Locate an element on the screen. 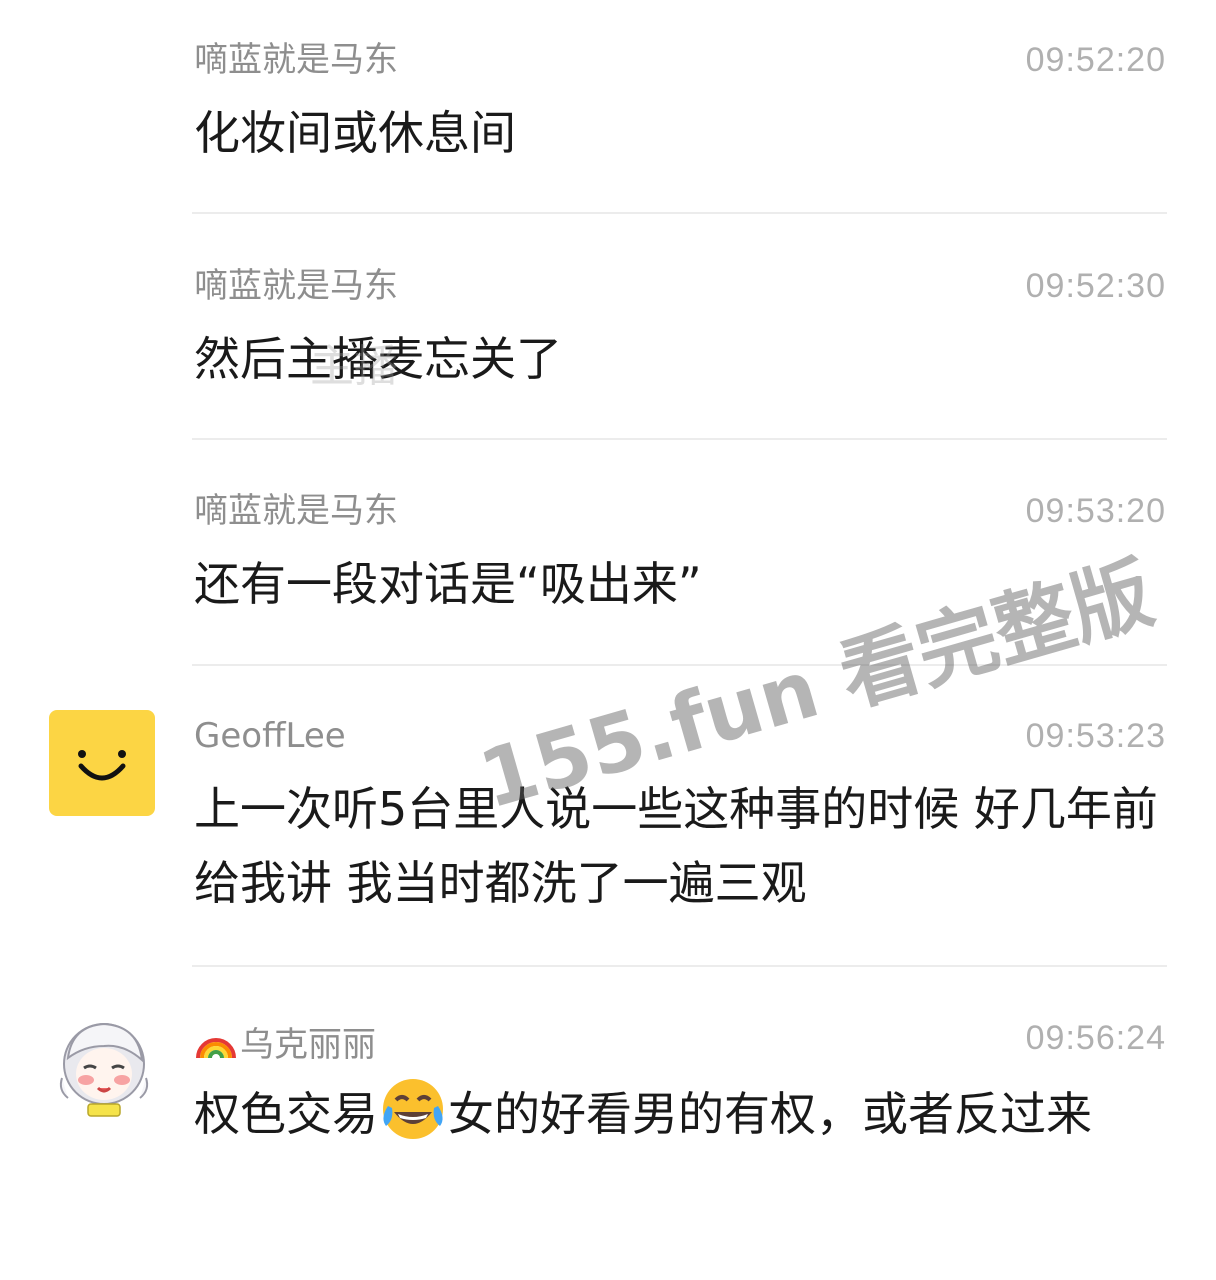 This screenshot has height=1280, width=1216. anime-avatar-icon is located at coordinates (104, 1069).